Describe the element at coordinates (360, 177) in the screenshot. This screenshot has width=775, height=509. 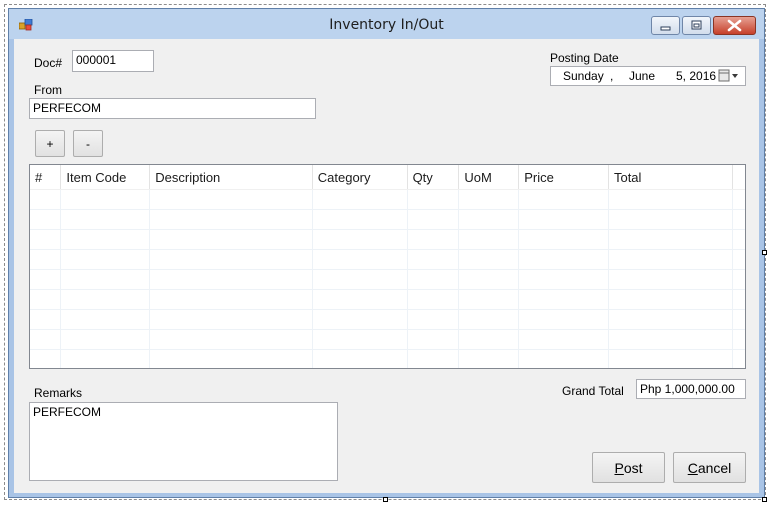
I see `column-header: Category` at that location.